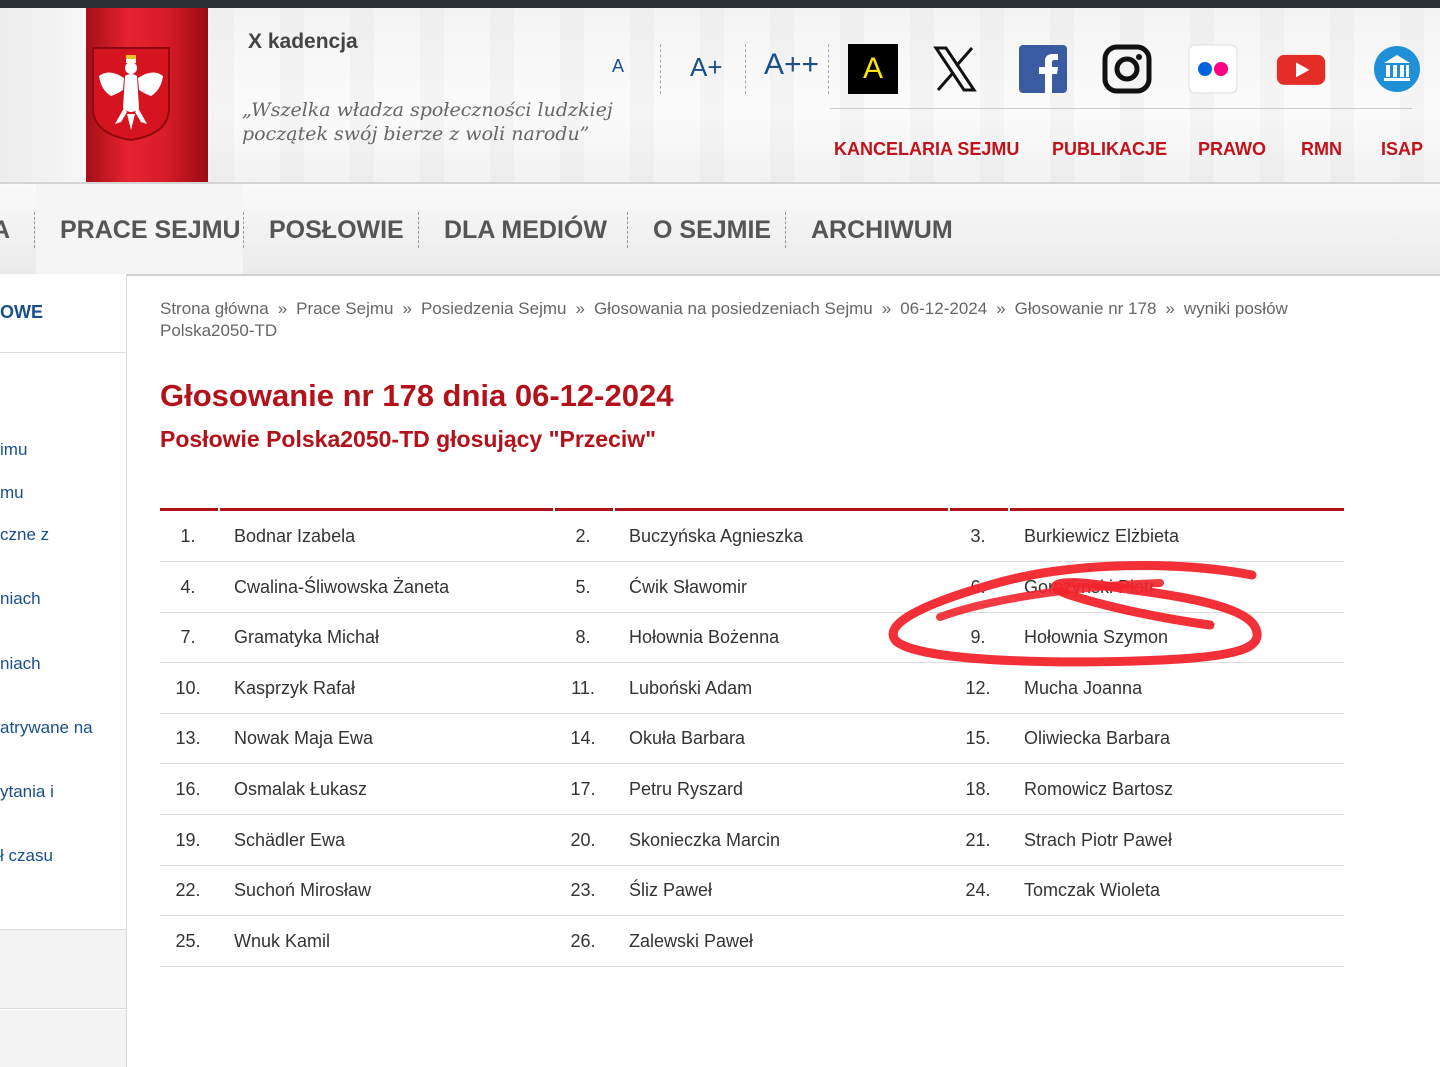 This screenshot has width=1440, height=1067. Describe the element at coordinates (150, 230) in the screenshot. I see `nav-item-prace-sejmu: PRACE SEJMU` at that location.